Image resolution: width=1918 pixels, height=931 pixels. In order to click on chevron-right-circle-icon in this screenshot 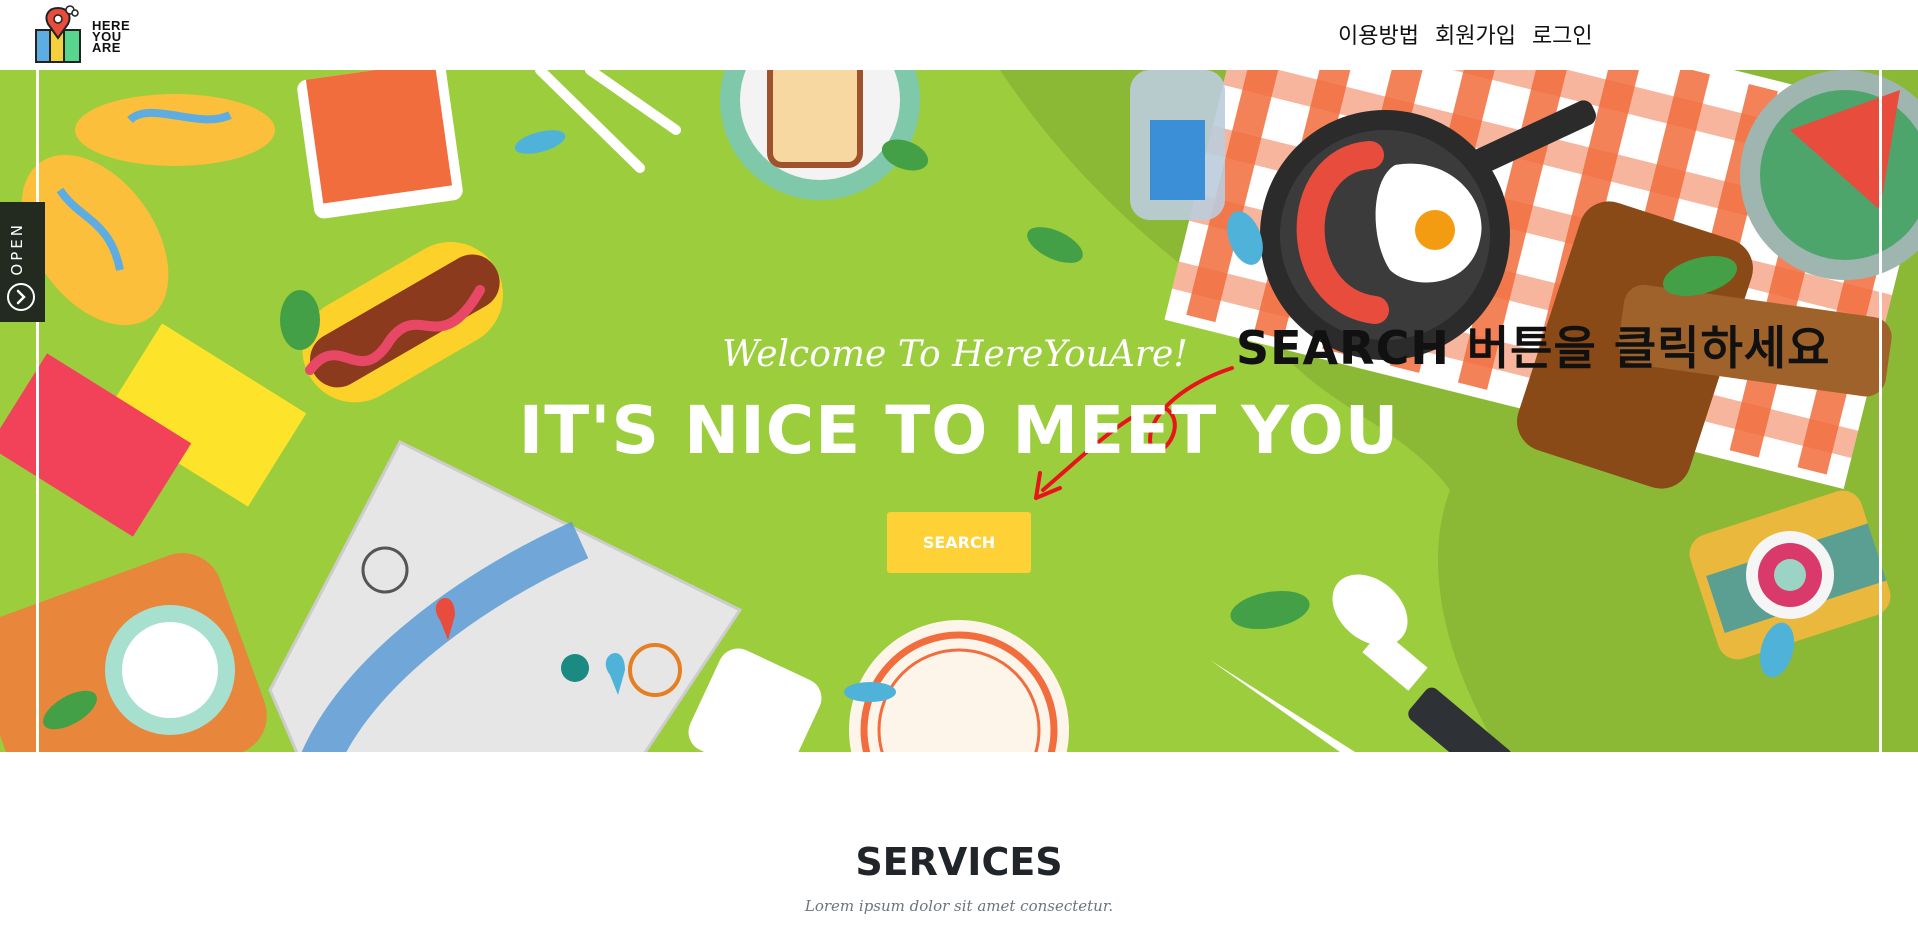, I will do `click(21, 297)`.